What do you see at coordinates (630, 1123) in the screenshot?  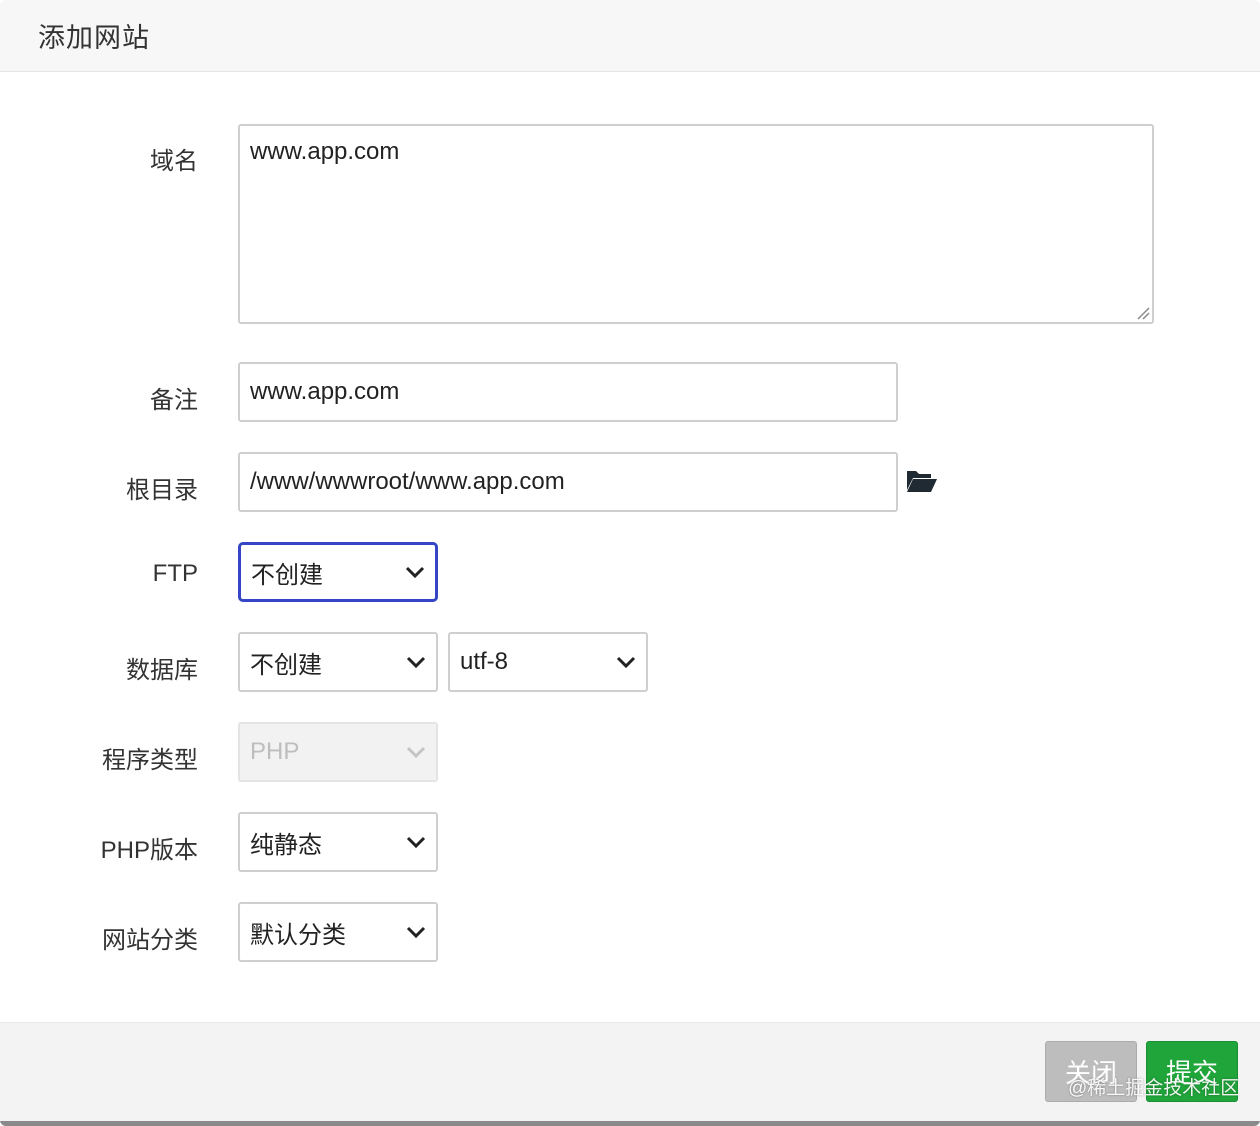 I see `bottom-divider` at bounding box center [630, 1123].